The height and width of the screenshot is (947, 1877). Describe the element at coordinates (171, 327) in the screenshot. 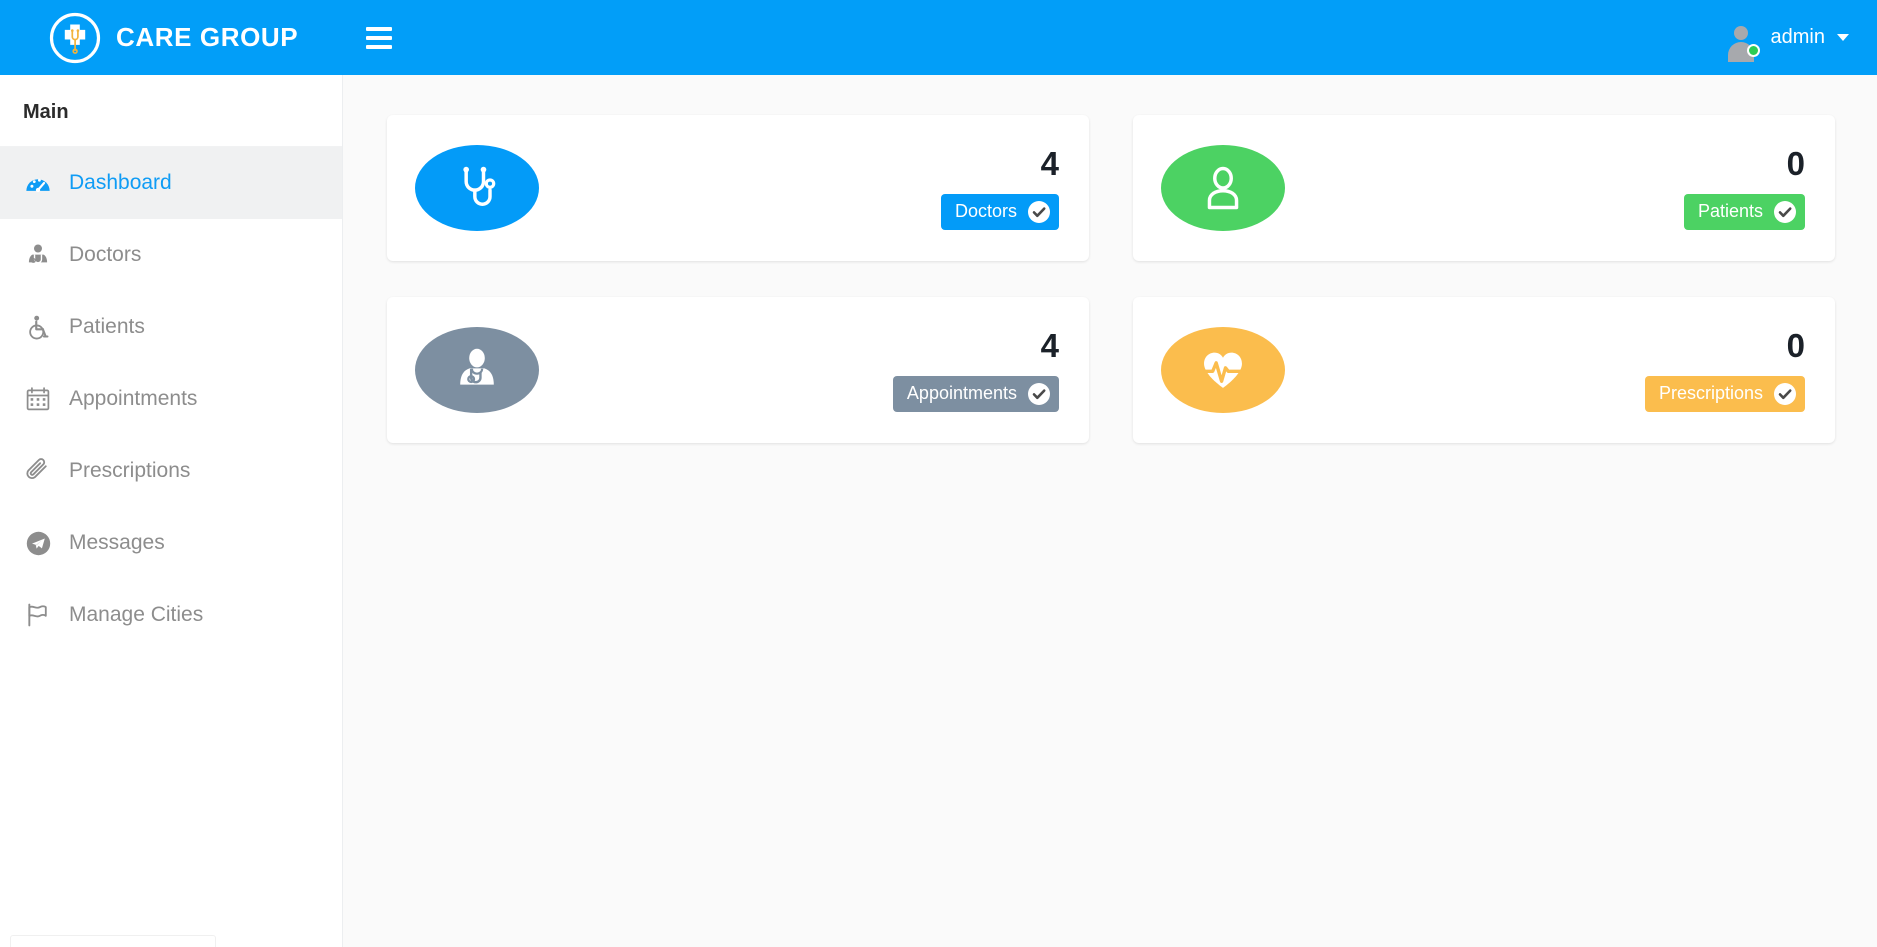

I see `sidebar-item-patients: Patients` at that location.